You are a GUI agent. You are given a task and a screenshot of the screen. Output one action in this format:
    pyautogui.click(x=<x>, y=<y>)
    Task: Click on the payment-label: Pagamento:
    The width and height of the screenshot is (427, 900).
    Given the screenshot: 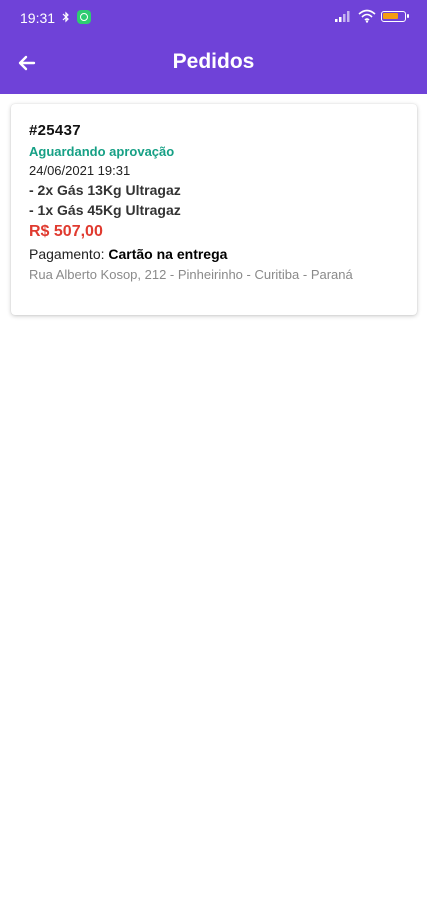 What is the action you would take?
    pyautogui.click(x=67, y=254)
    